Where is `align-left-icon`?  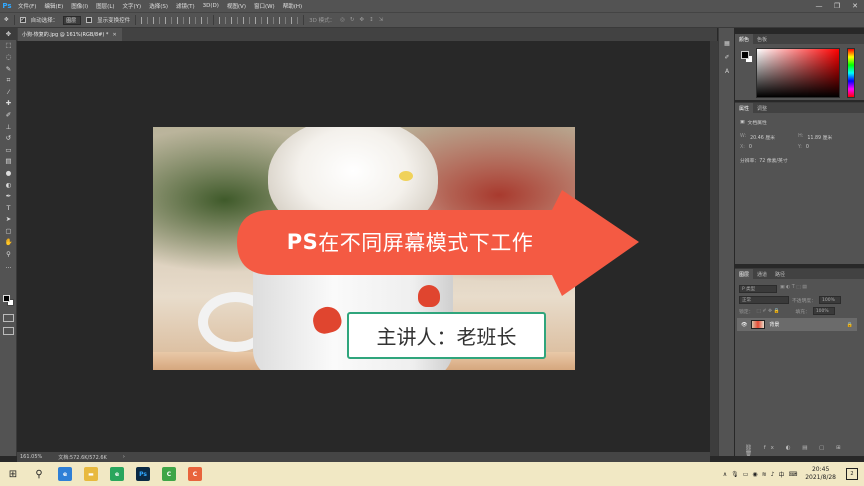 align-left-icon is located at coordinates (181, 20).